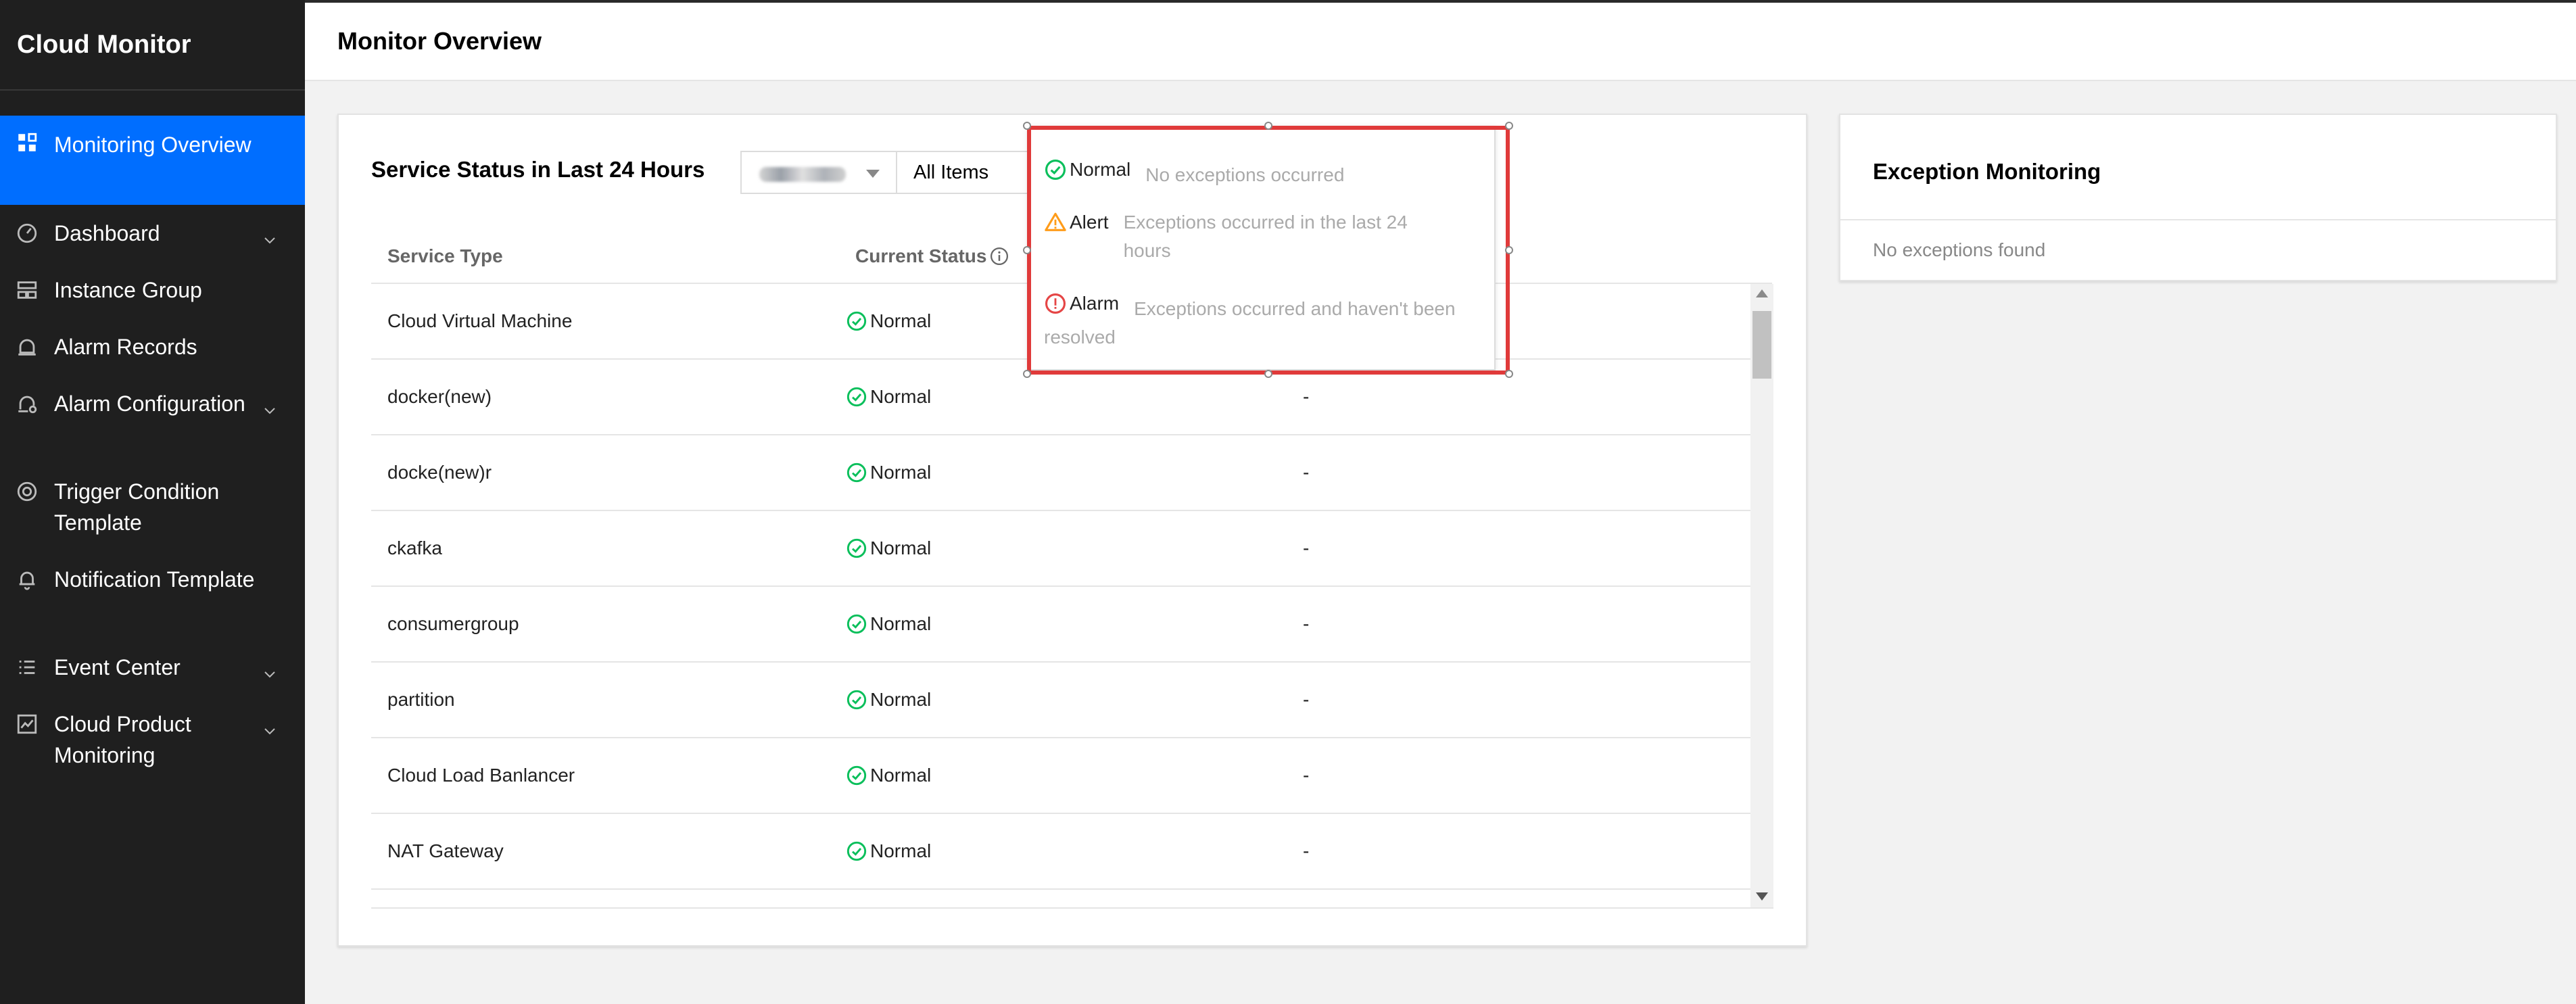  What do you see at coordinates (1060, 397) in the screenshot?
I see `table-row: docker(new) Normal -` at bounding box center [1060, 397].